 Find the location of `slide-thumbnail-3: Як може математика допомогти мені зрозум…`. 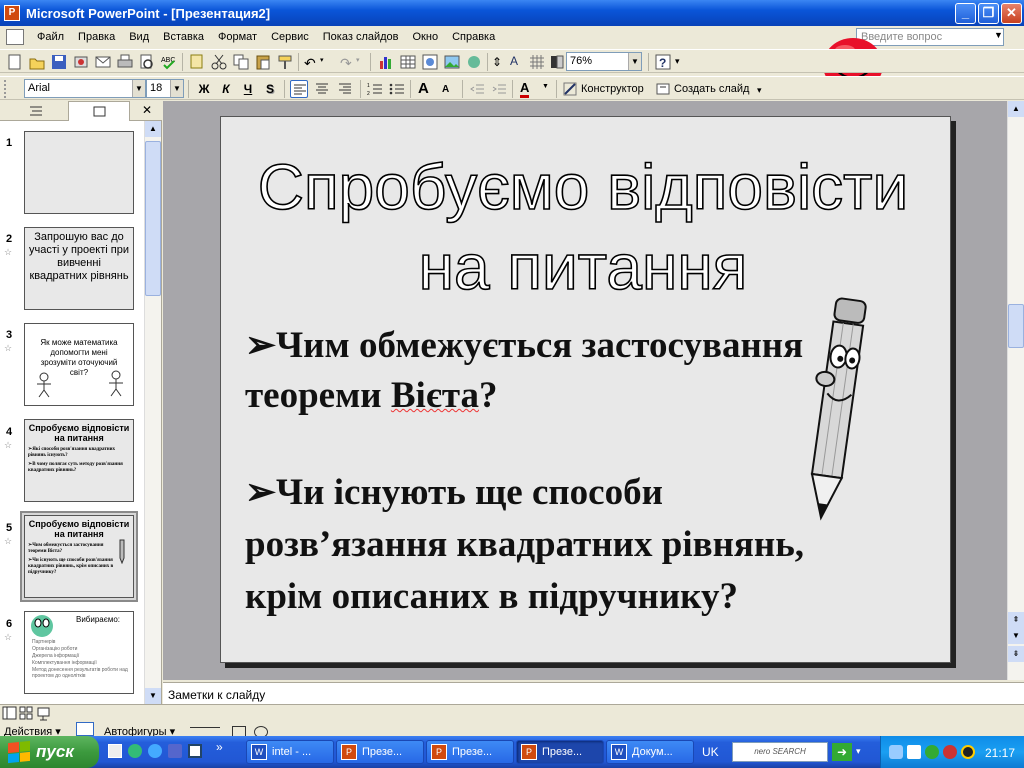

slide-thumbnail-3: Як може математика допомогти мені зрозум… is located at coordinates (79, 364).